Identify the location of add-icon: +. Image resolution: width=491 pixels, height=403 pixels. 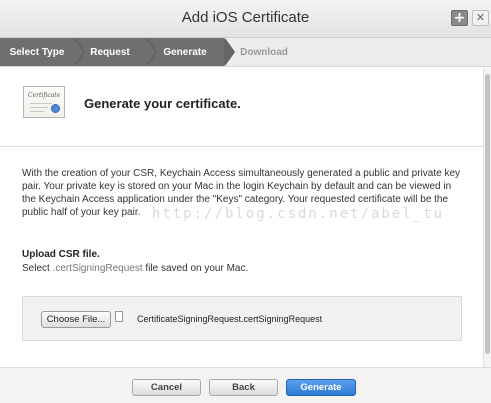
(459, 18).